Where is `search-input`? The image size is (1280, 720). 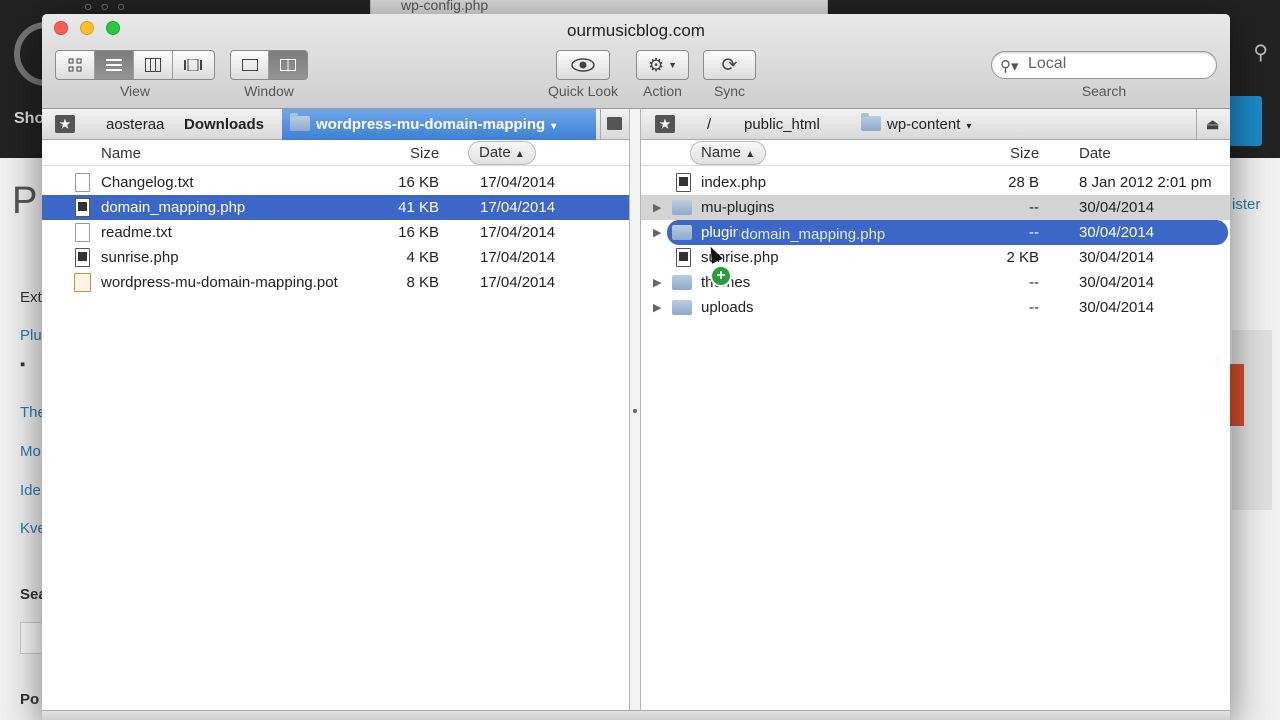 search-input is located at coordinates (1118, 64).